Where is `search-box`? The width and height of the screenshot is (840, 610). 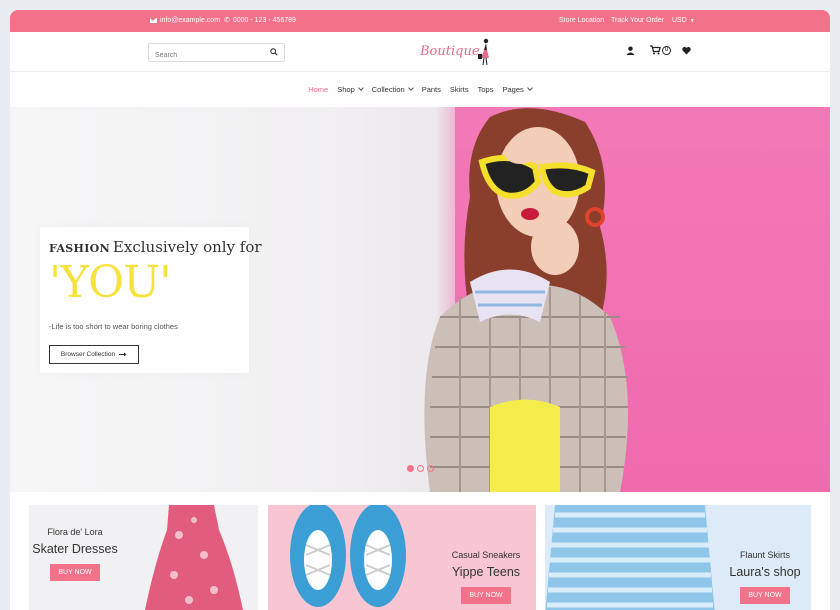
search-box is located at coordinates (216, 53).